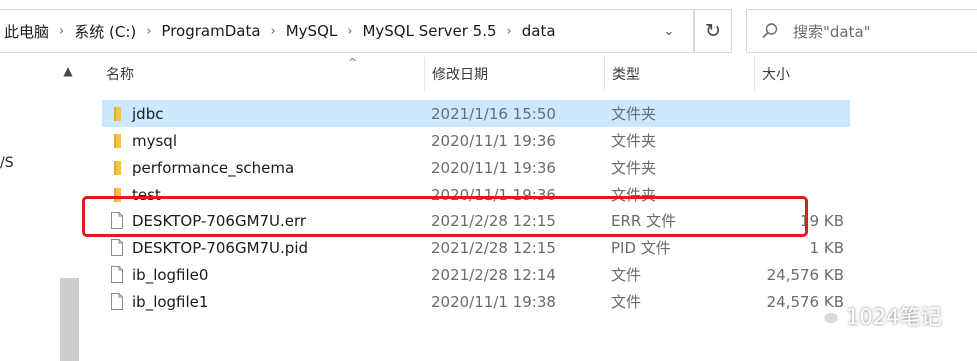  I want to click on column-header-size: 大小, so click(803, 74).